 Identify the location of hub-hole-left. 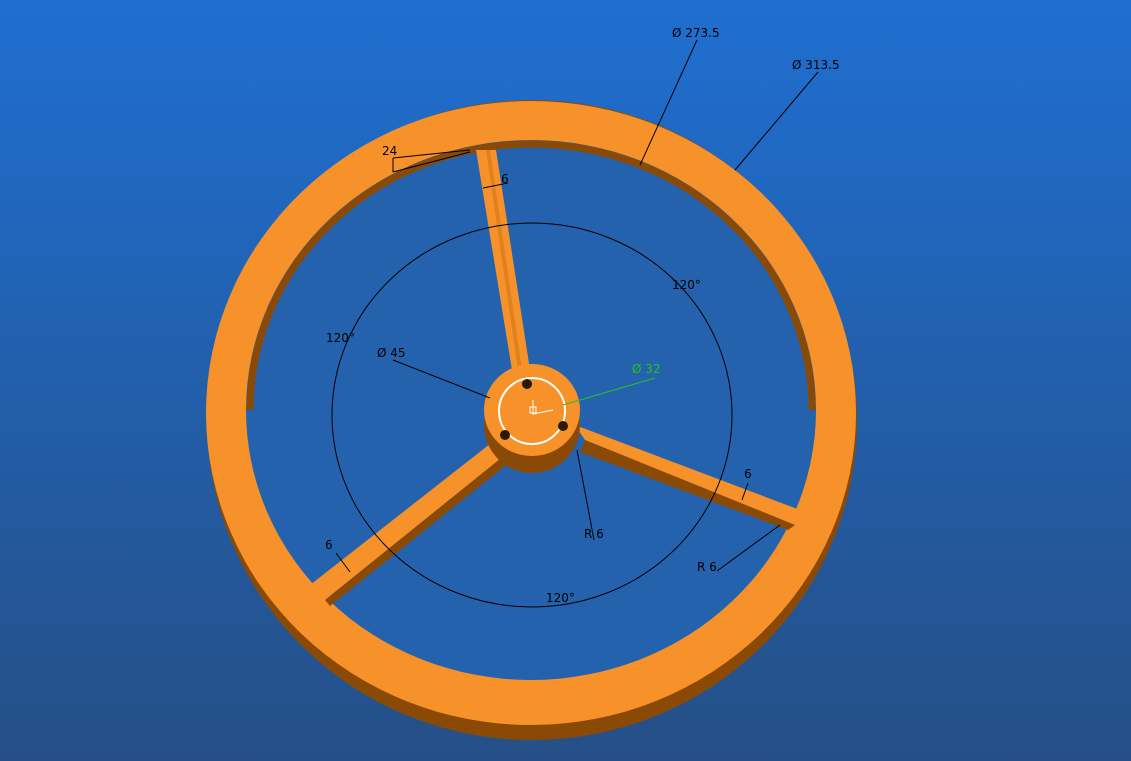
(505, 435).